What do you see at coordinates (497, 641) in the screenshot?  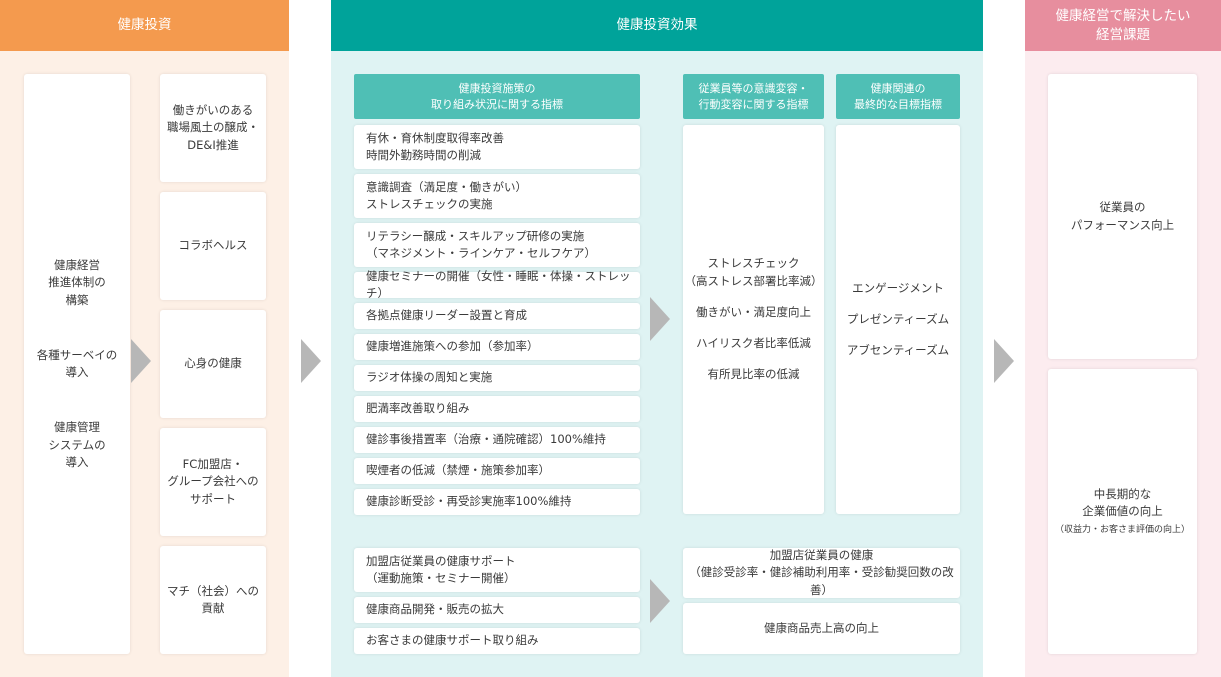 I see `franchise-measure: お客さまの健康サポート取り組み` at bounding box center [497, 641].